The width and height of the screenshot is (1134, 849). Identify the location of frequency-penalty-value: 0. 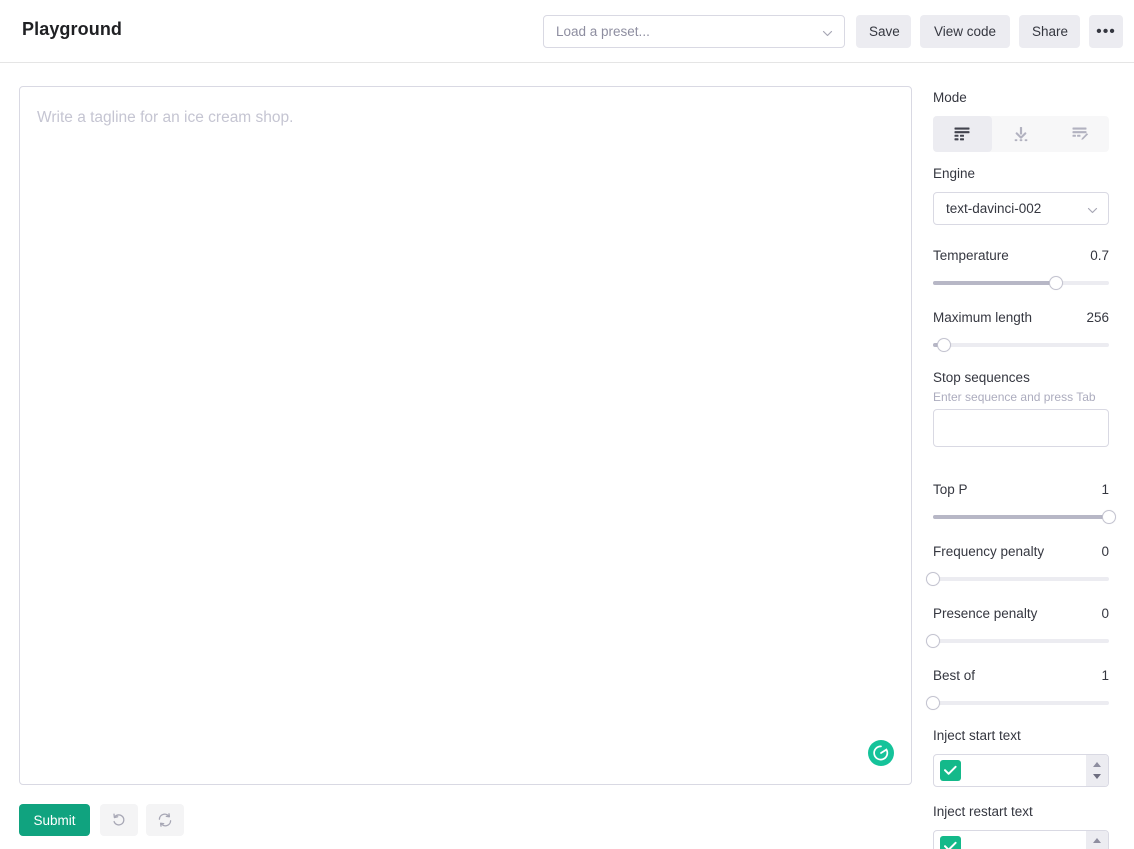
(1105, 551).